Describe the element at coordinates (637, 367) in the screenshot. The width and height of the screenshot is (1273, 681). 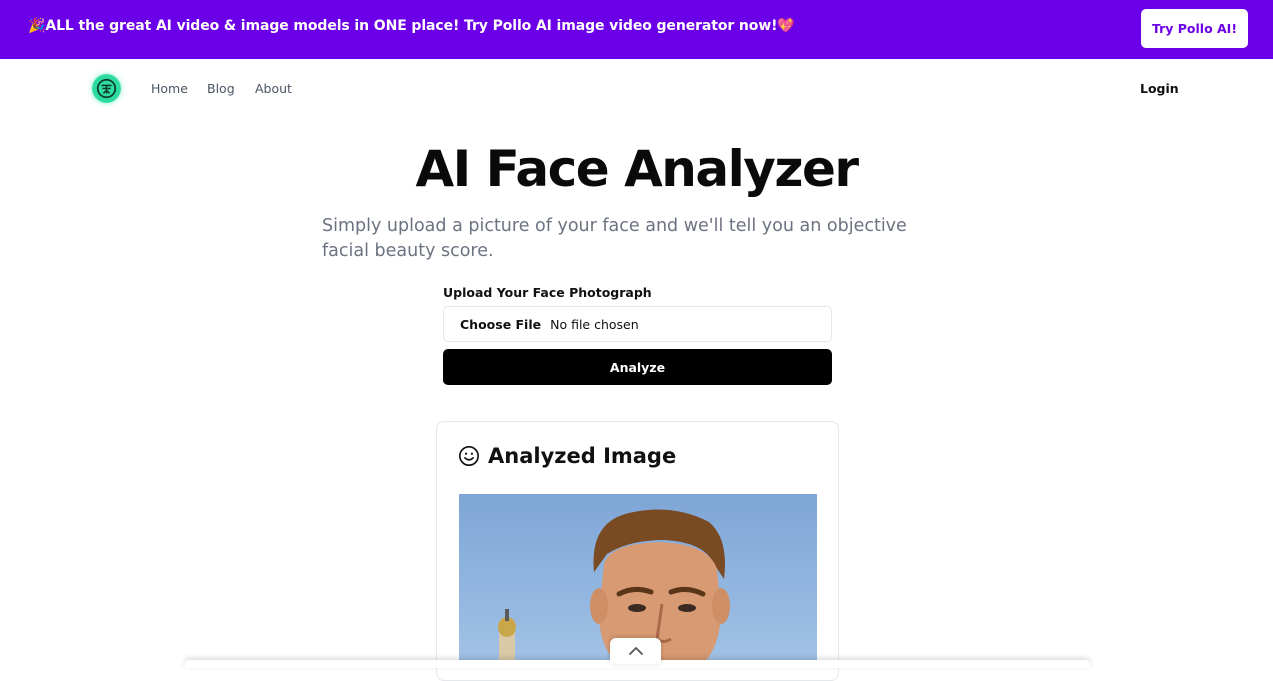
I see `analyze-button: Analyze` at that location.